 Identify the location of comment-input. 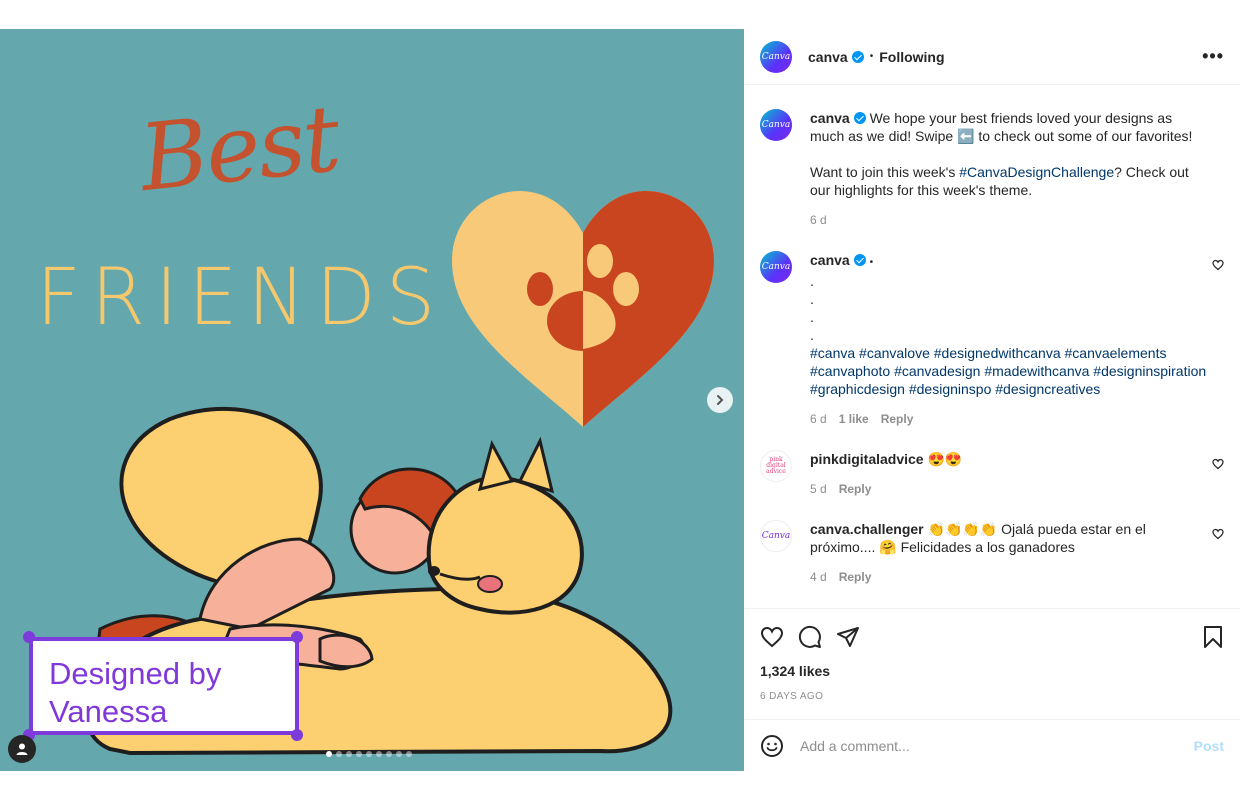
(997, 745).